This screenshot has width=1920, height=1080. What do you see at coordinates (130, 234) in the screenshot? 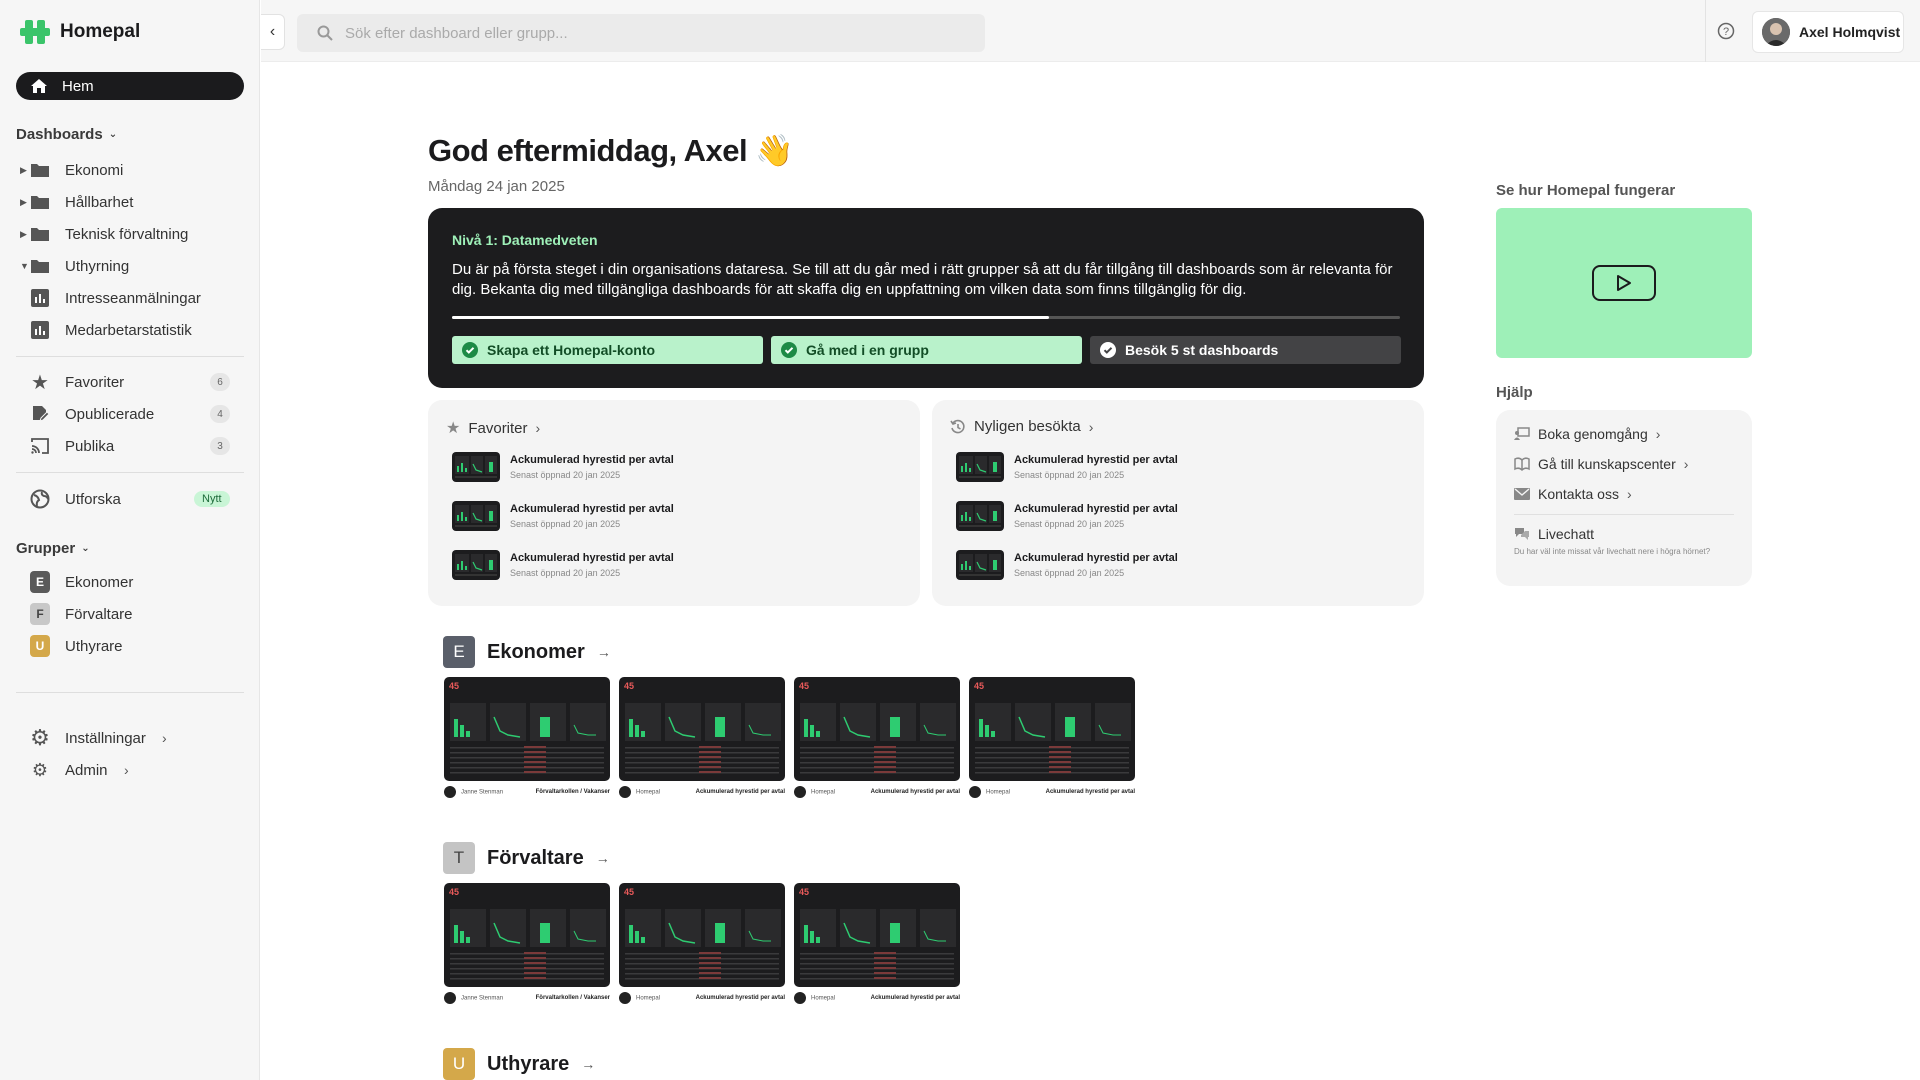
I see `folder-teknisk-forvaltning: ▶ Teknisk förvaltning` at bounding box center [130, 234].